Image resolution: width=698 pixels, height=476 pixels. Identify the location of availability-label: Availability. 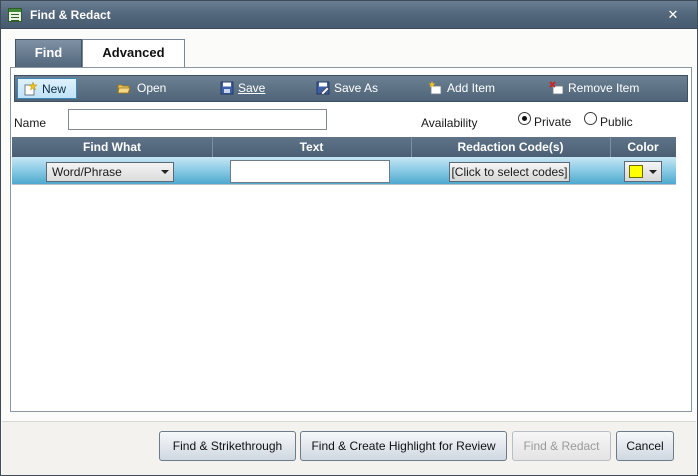
(449, 123).